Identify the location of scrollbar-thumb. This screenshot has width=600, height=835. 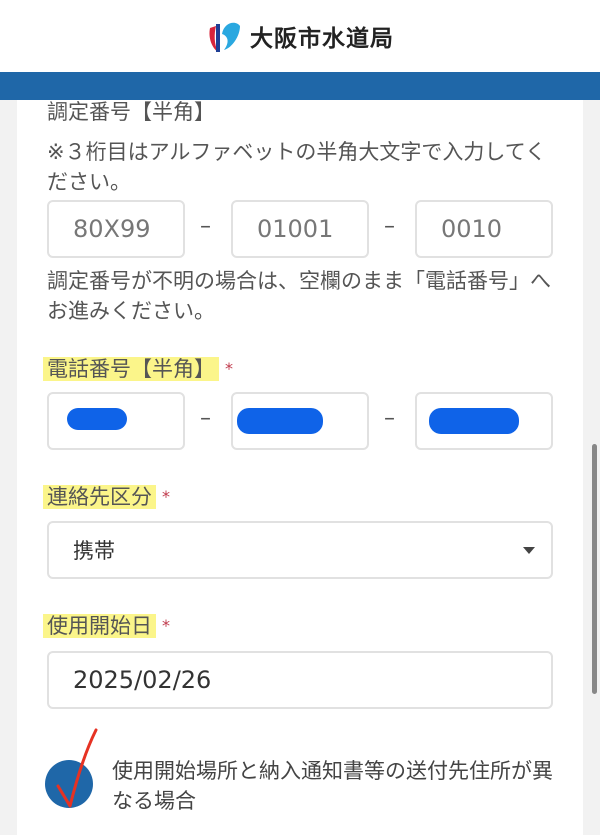
(594, 569).